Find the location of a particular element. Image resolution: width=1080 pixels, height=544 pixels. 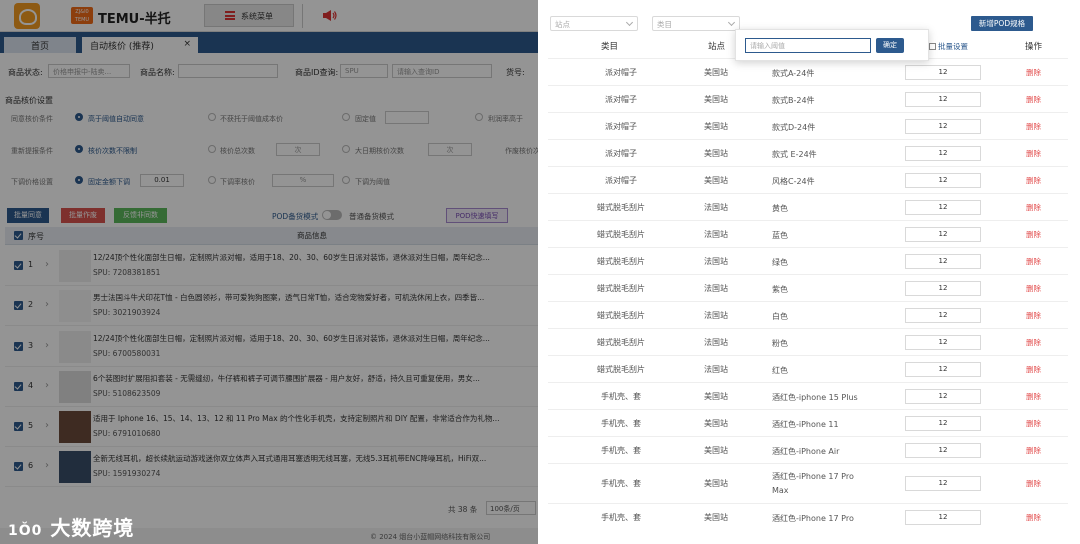

watermark-text: 大数跨境 is located at coordinates (92, 528).